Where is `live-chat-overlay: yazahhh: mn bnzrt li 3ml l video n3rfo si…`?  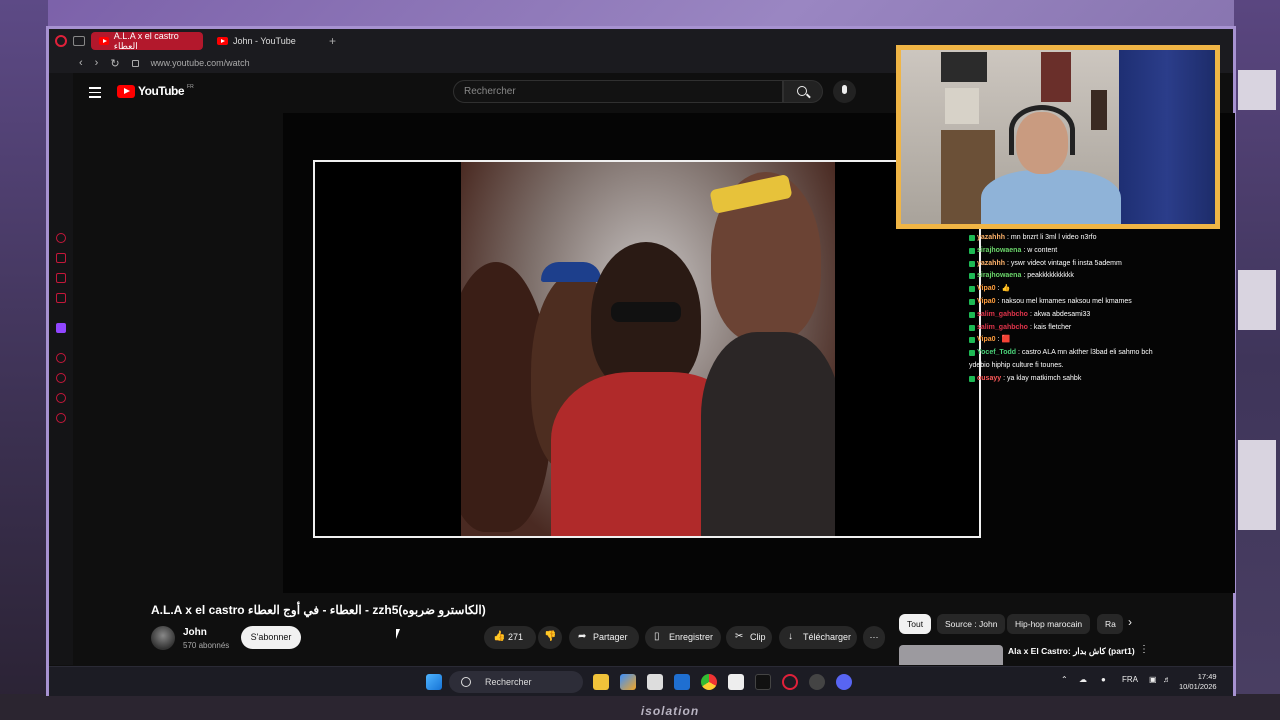 live-chat-overlay: yazahhh: mn bnzrt li 3ml l video n3rfo si… is located at coordinates (1089, 307).